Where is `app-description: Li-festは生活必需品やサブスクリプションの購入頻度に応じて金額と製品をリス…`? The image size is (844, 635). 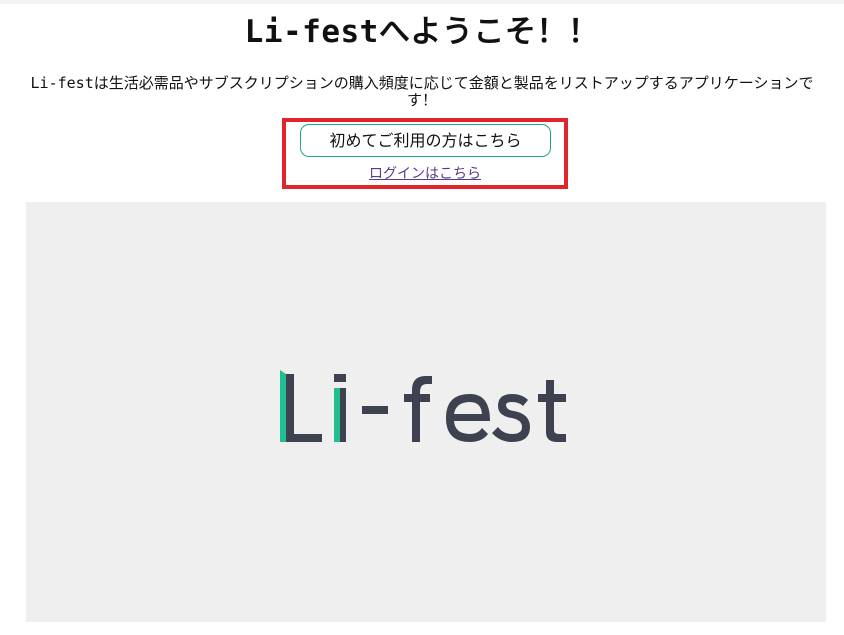 app-description: Li-festは生活必需品やサブスクリプションの購入頻度に応じて金額と製品をリス… is located at coordinates (422, 91).